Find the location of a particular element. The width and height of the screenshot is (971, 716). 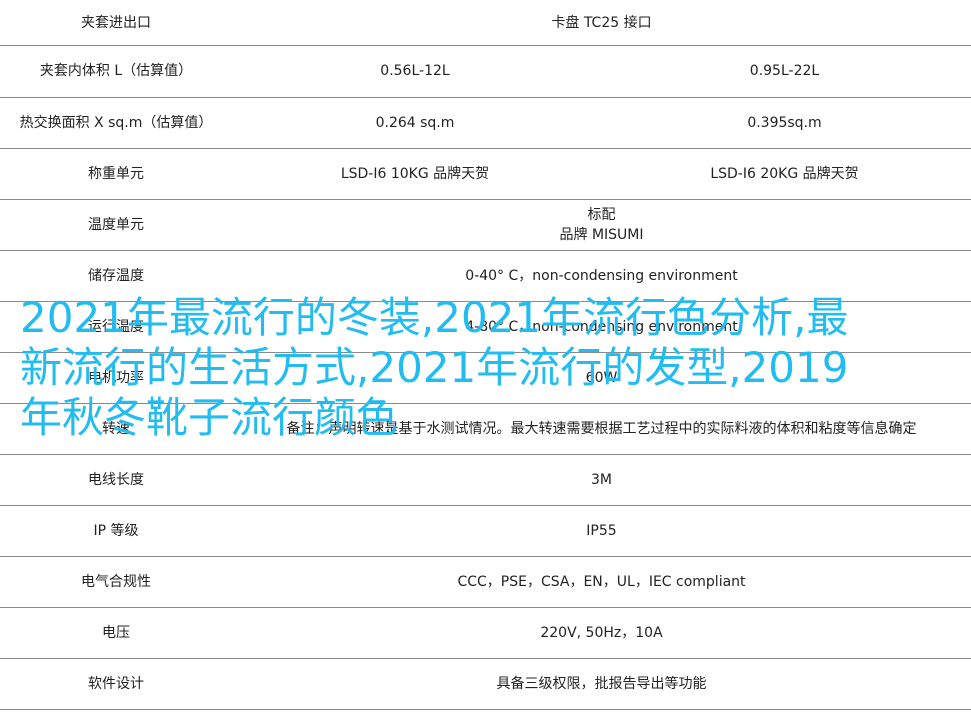

table-row: 称重单元 LSD-I6 10KG 品牌天贺 LSD-I6 20KG 品牌天贺 is located at coordinates (485, 174).